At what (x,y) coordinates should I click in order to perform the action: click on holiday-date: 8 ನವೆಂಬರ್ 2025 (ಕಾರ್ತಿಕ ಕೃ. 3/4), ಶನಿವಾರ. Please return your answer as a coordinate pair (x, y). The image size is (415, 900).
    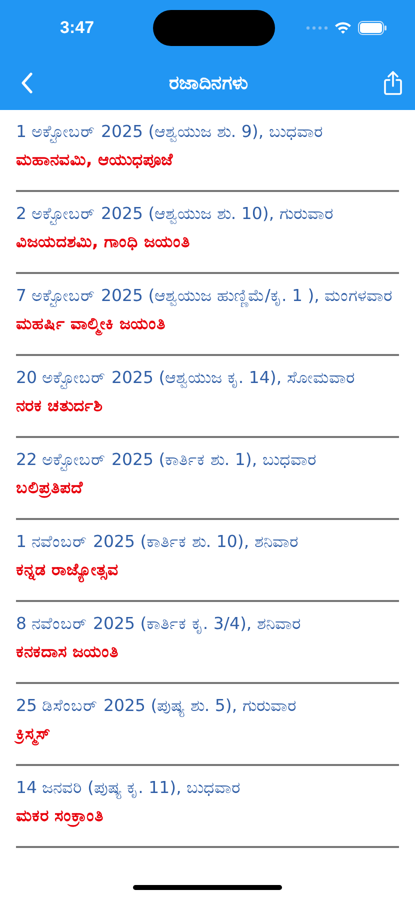
    Looking at the image, I should click on (159, 624).